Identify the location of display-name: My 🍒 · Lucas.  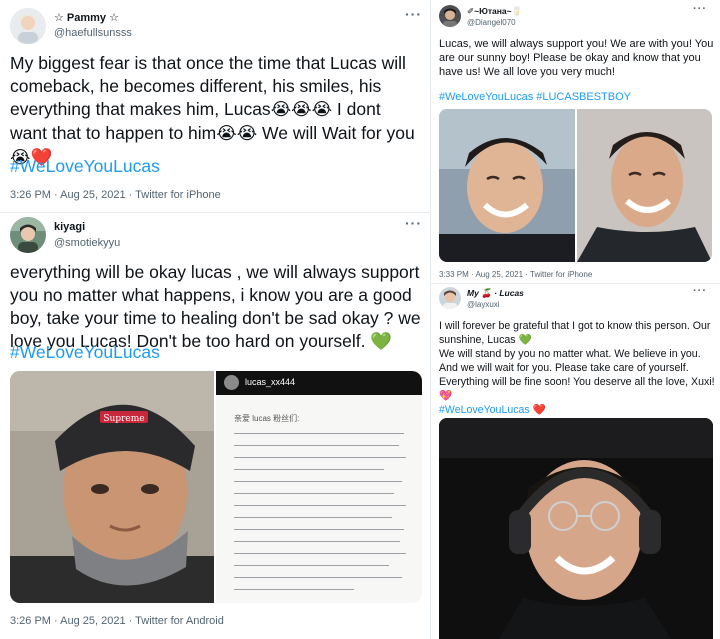
(495, 293).